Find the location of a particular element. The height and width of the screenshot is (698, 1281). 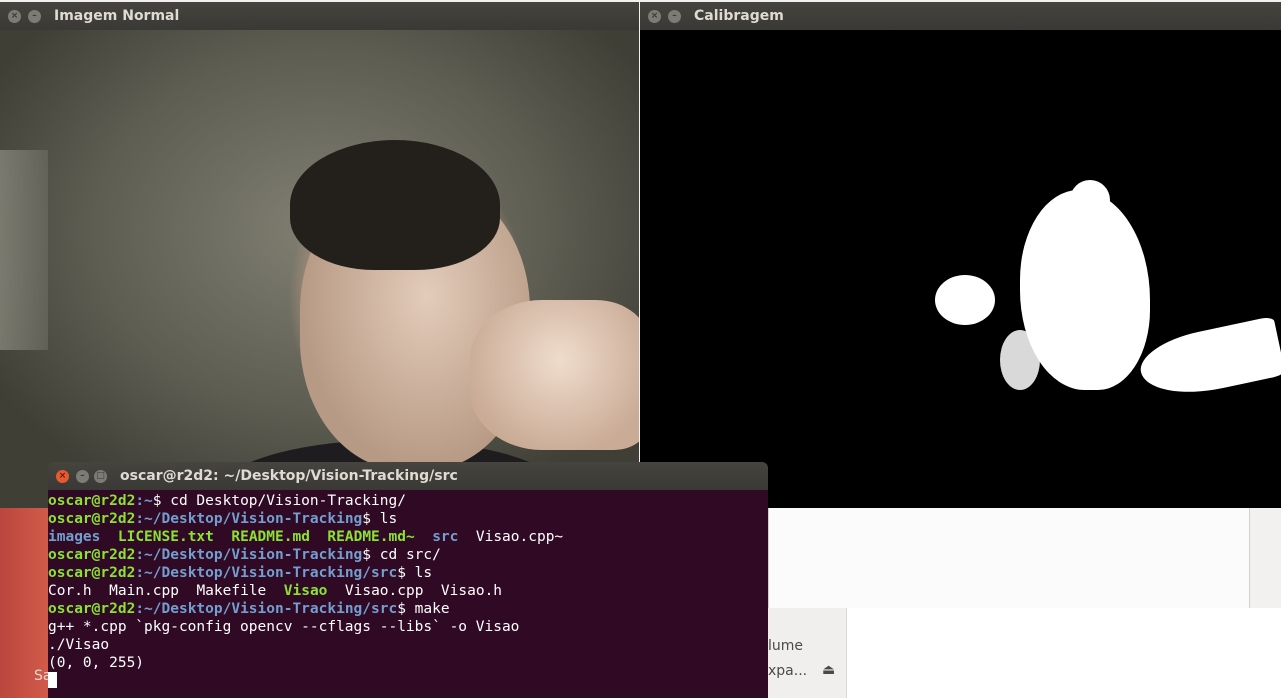

background-window is located at coordinates (1009, 558).